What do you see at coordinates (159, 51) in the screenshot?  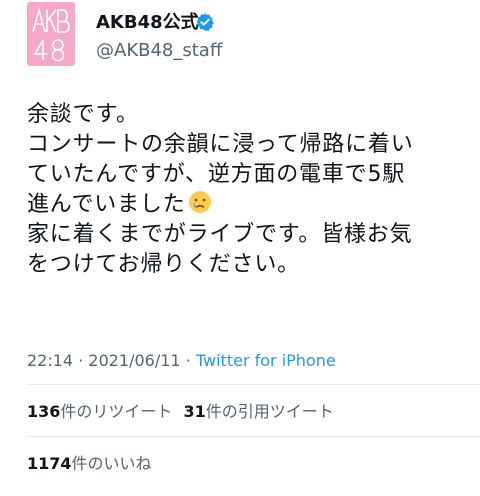 I see `user-handle: @AKB48_staff` at bounding box center [159, 51].